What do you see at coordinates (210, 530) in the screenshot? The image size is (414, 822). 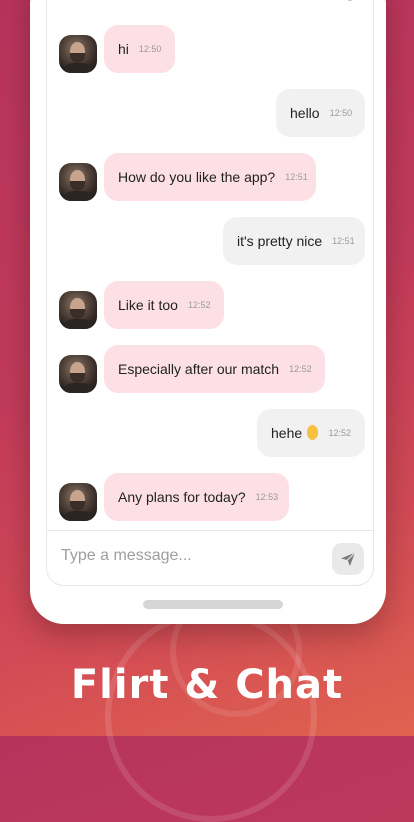 I see `composer-divider` at bounding box center [210, 530].